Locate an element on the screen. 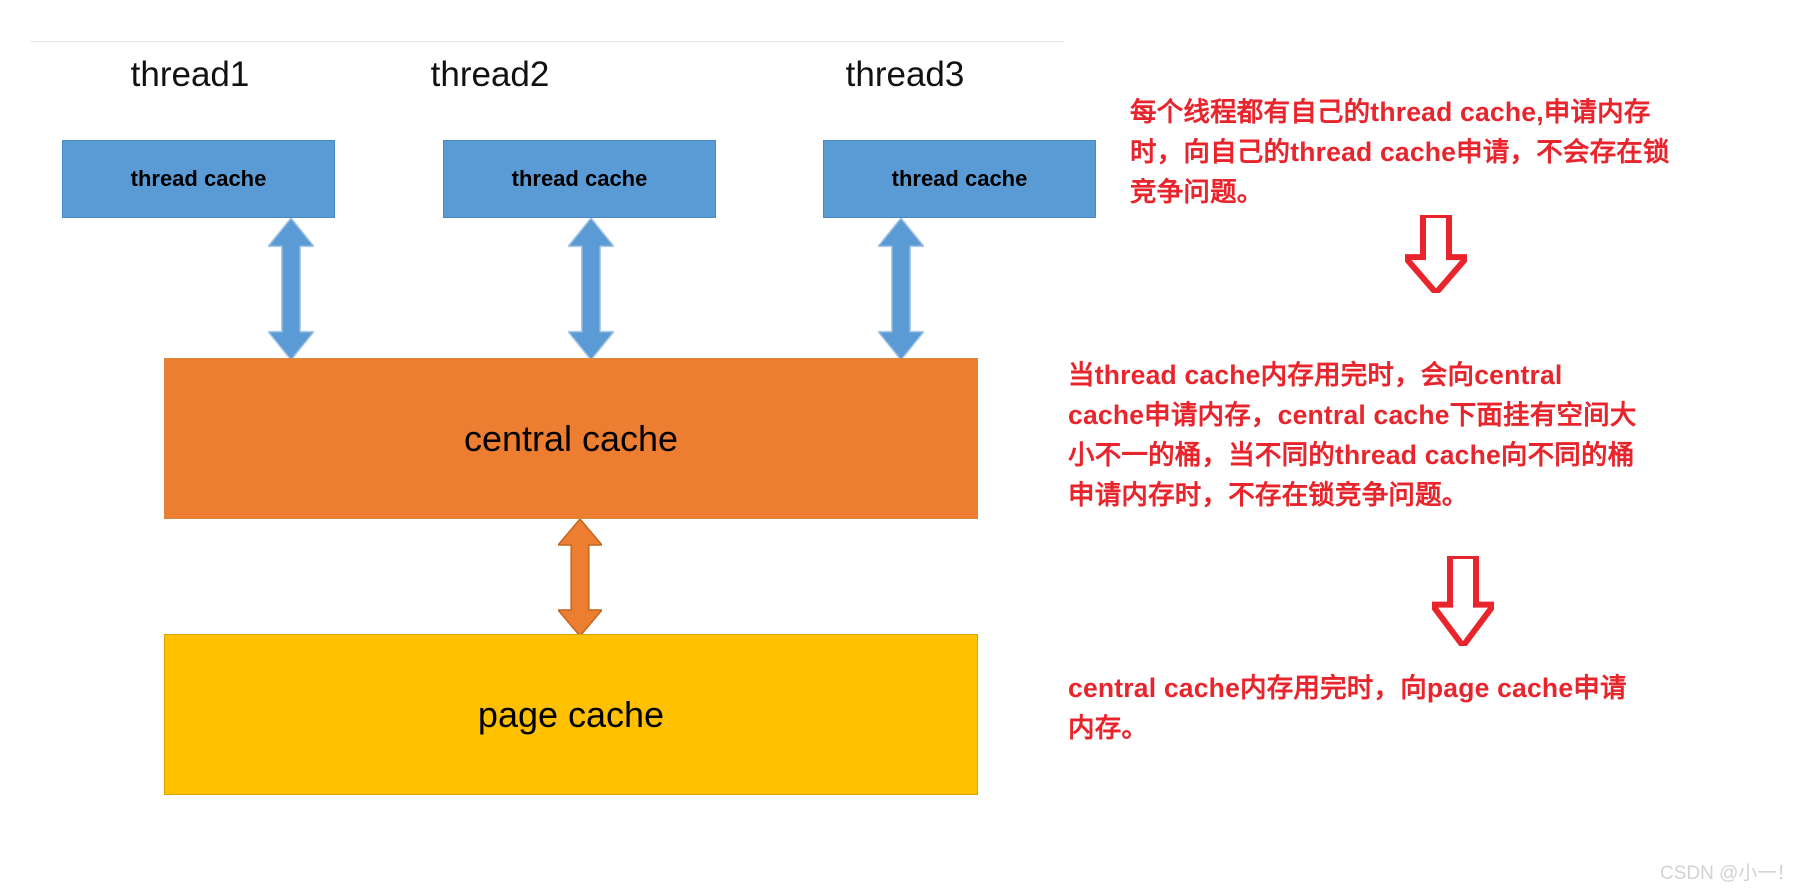 The width and height of the screenshot is (1819, 894). thread-label-3: thread3 is located at coordinates (905, 74).